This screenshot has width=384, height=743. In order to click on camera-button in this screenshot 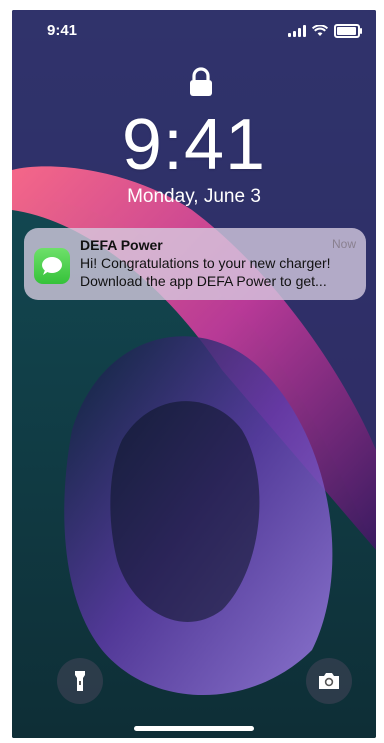, I will do `click(329, 681)`.